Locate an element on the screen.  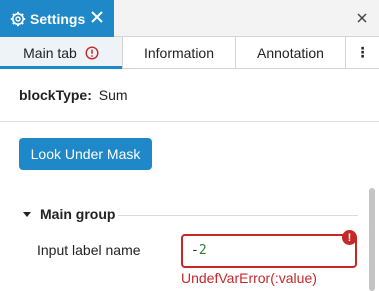
input-label-name-field: -2 is located at coordinates (269, 251).